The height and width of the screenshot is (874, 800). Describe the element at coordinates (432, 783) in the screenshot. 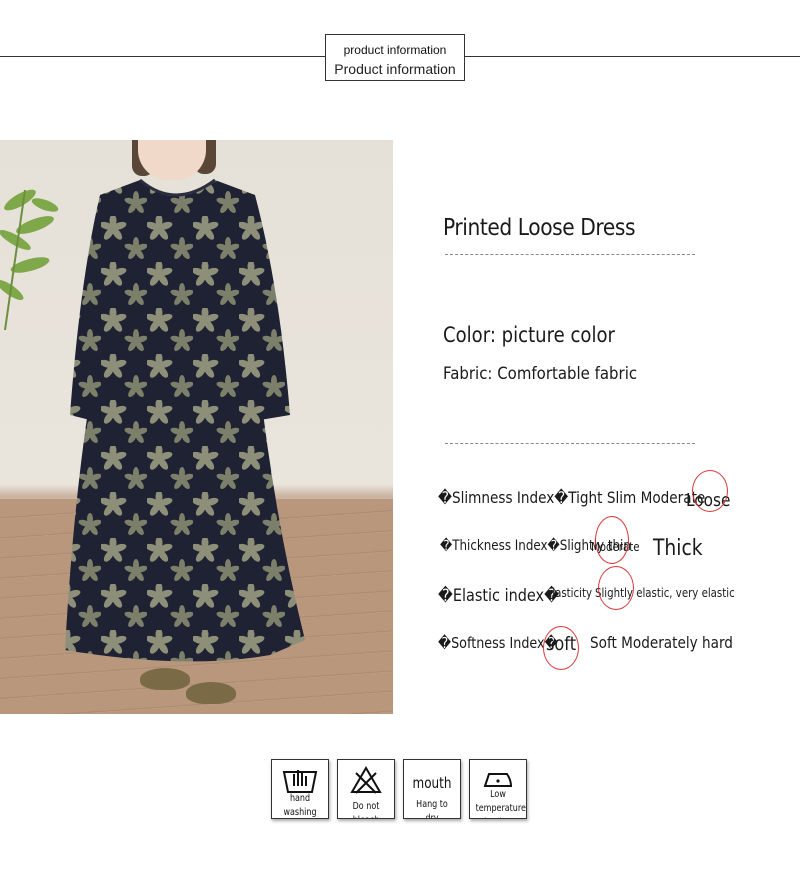

I see `hang-dry-icon: mouth` at that location.